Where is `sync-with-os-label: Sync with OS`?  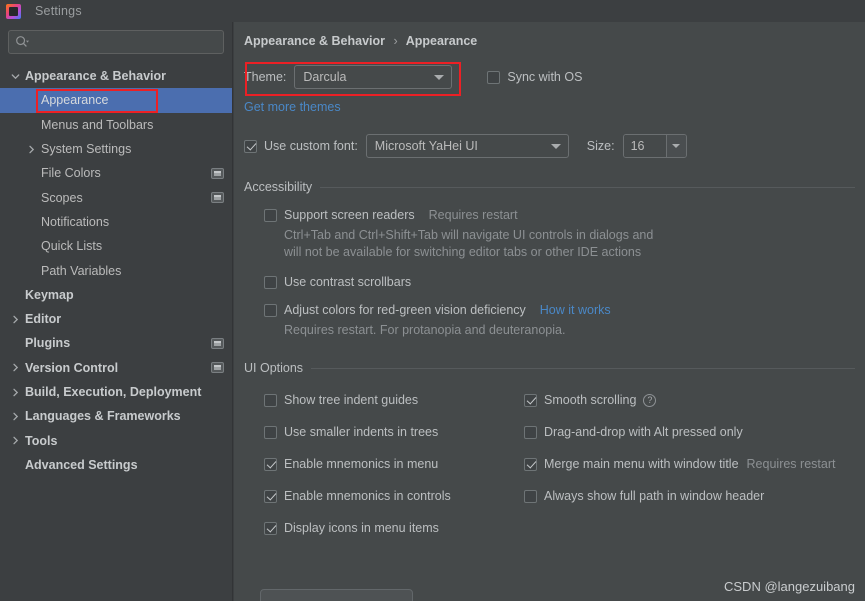 sync-with-os-label: Sync with OS is located at coordinates (545, 77).